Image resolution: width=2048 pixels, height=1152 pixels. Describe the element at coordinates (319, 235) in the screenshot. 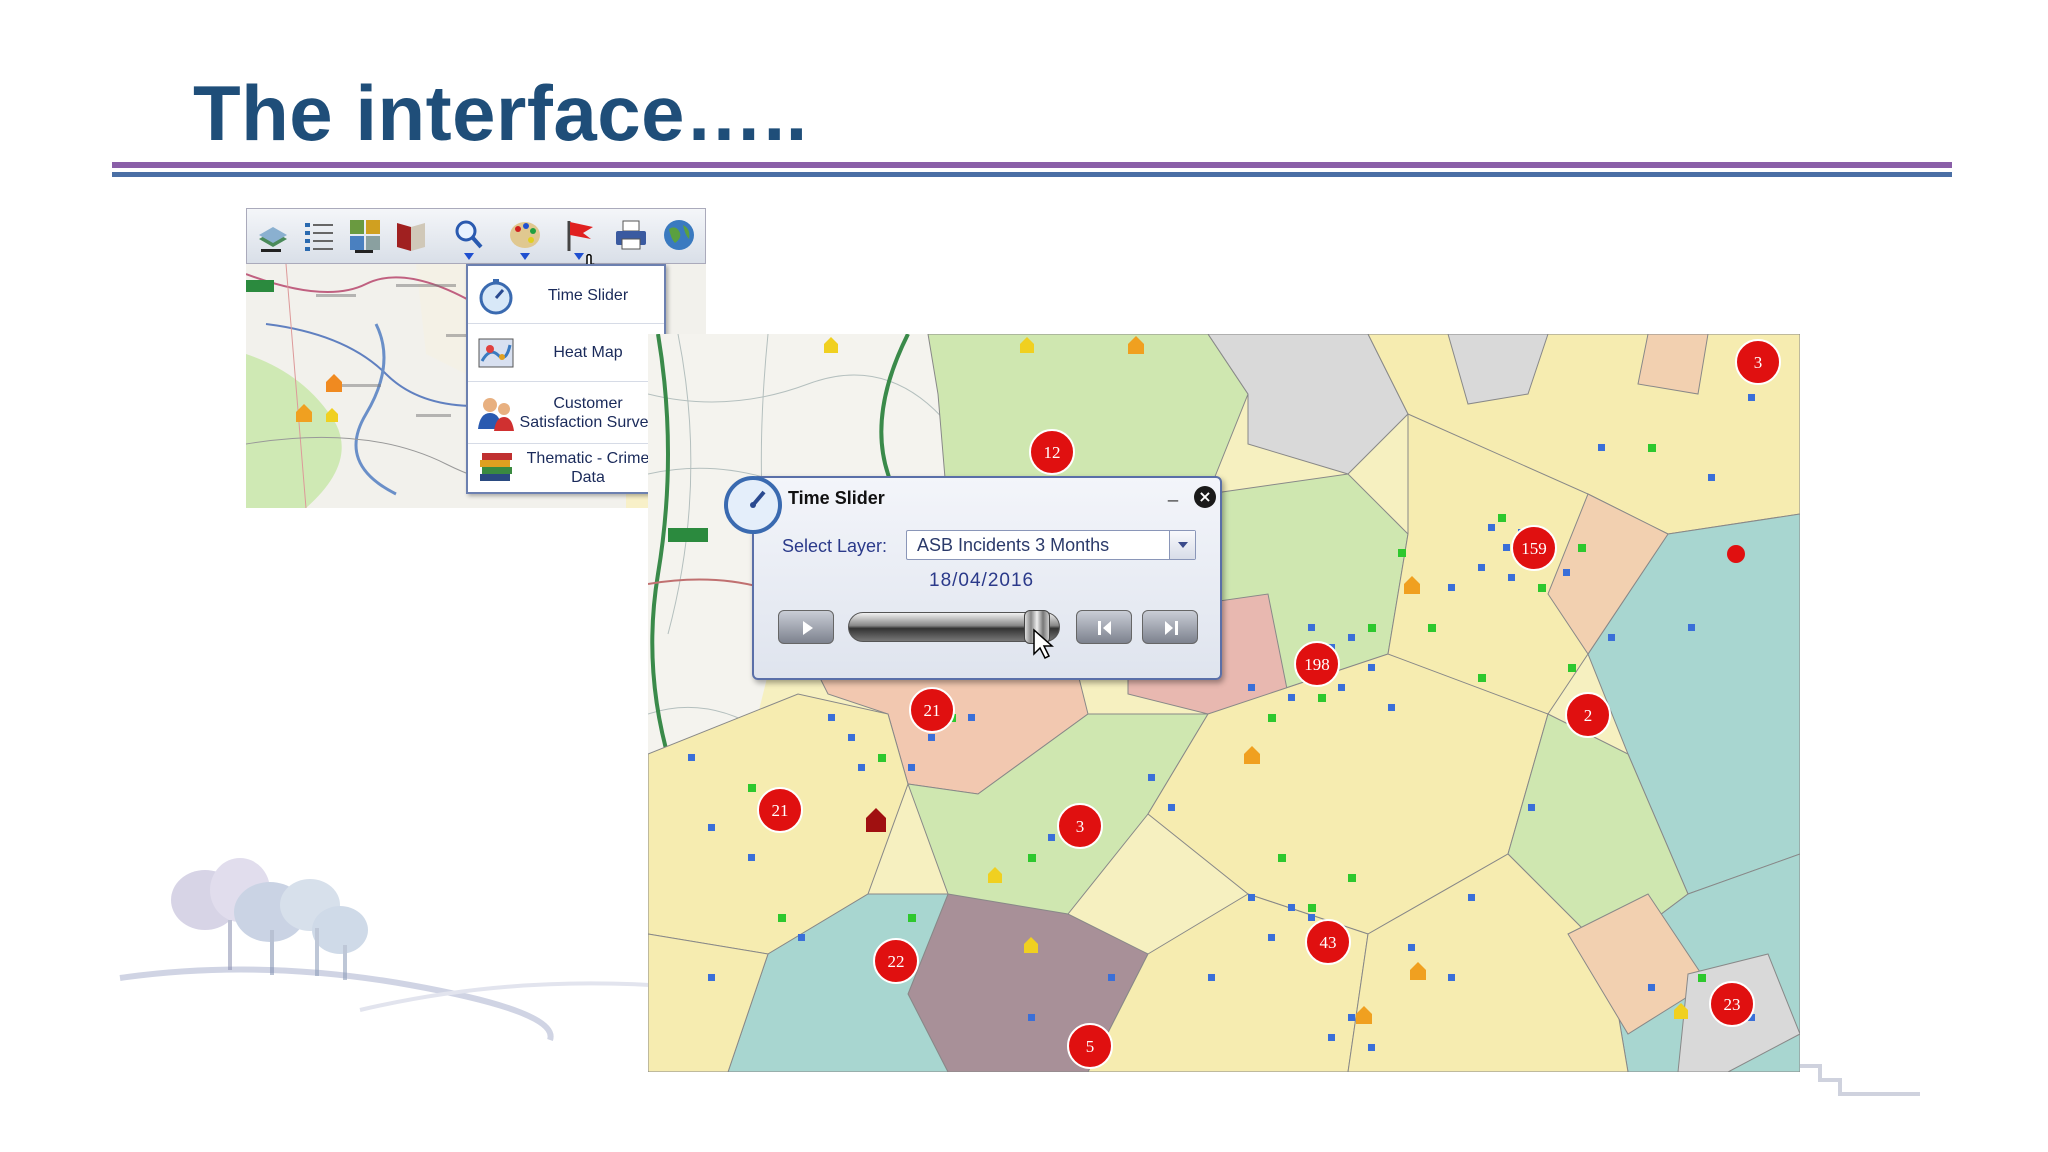

I see `legend-list-icon` at that location.